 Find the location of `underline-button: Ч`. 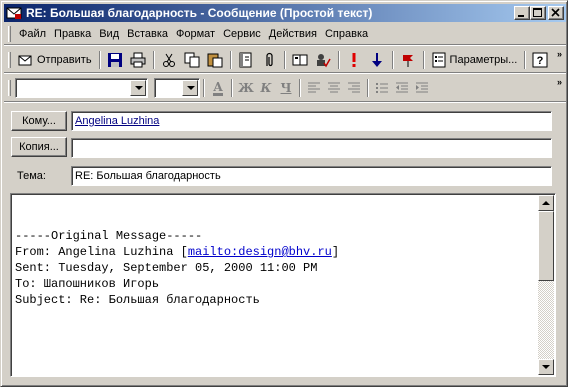

underline-button: Ч is located at coordinates (286, 88).